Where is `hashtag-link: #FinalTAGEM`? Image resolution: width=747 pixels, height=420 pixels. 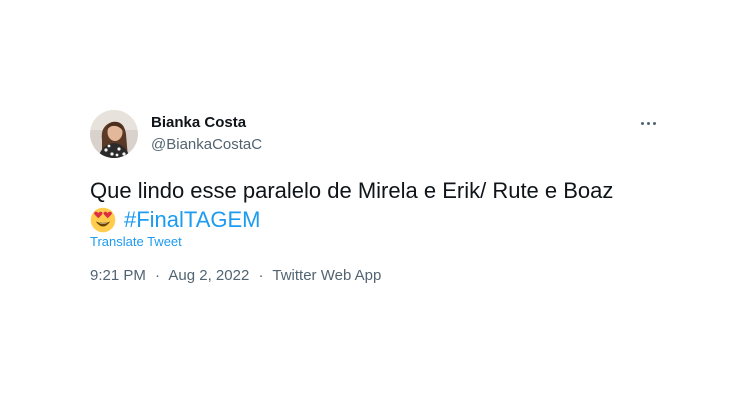 hashtag-link: #FinalTAGEM is located at coordinates (192, 219).